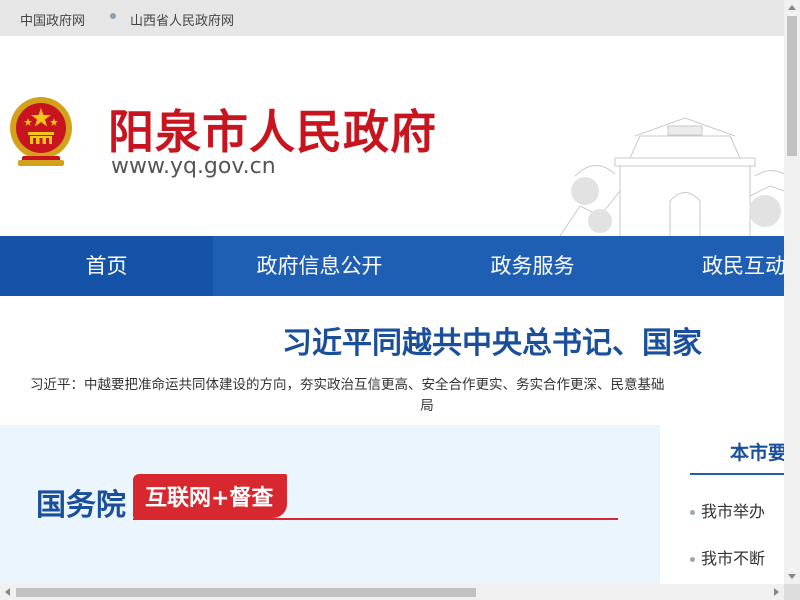  What do you see at coordinates (792, 592) in the screenshot?
I see `scrollbar-corner` at bounding box center [792, 592].